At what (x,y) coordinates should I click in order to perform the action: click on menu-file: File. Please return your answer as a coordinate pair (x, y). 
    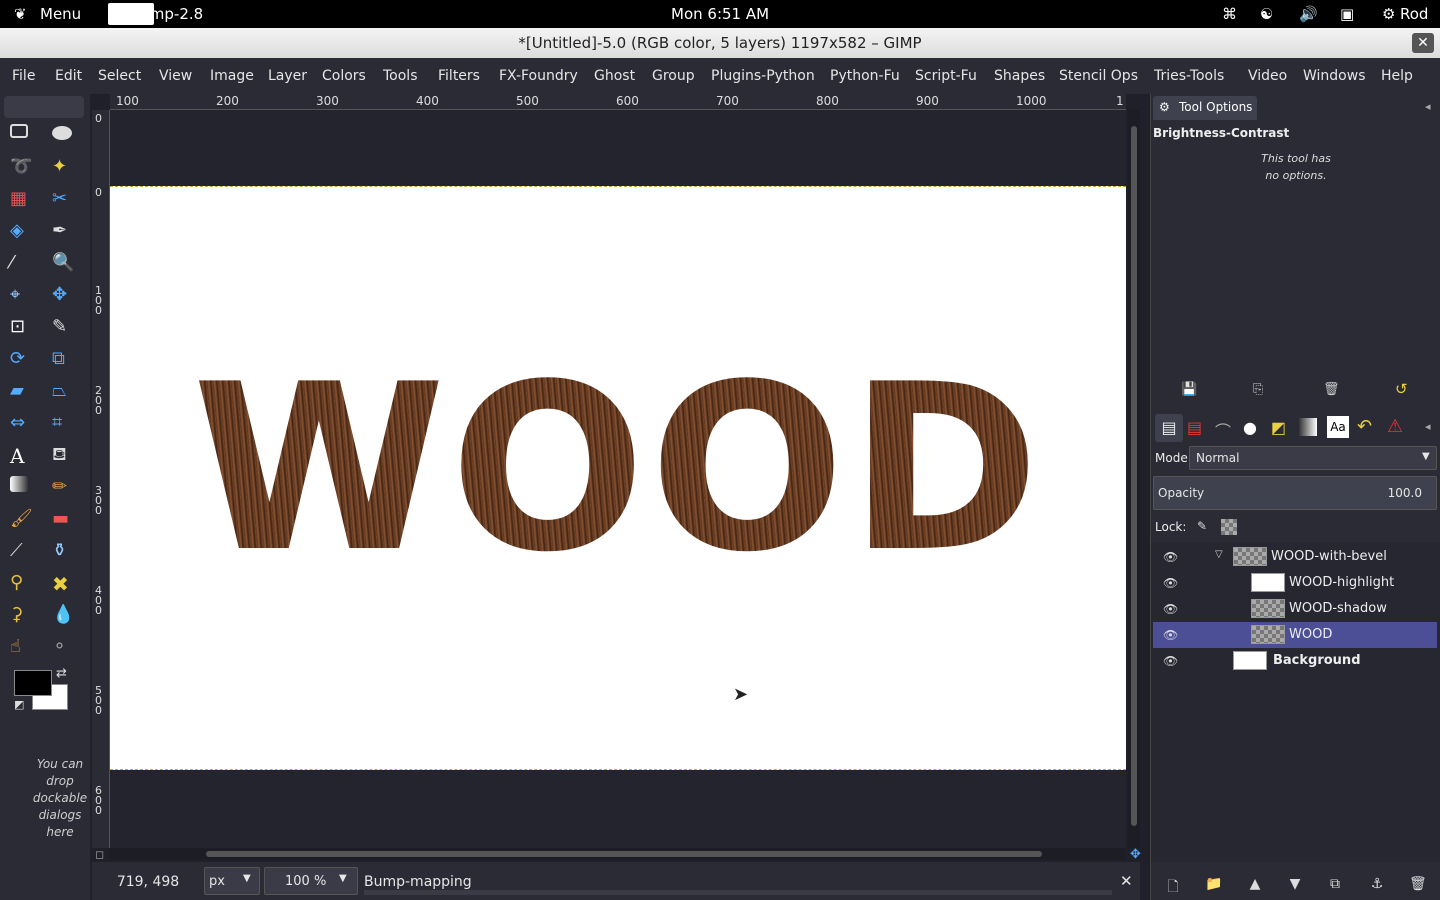
    Looking at the image, I should click on (23, 76).